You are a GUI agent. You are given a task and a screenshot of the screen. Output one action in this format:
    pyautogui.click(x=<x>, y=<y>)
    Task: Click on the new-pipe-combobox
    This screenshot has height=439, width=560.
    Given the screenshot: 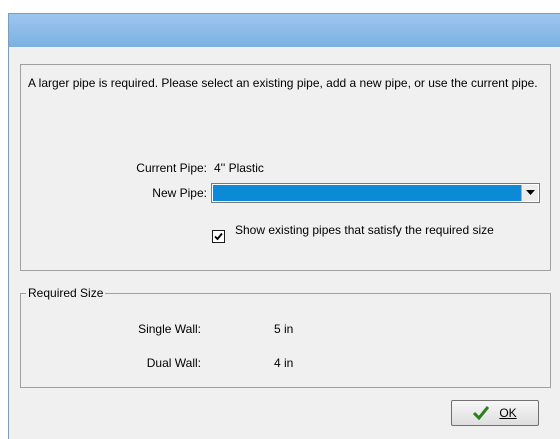 What is the action you would take?
    pyautogui.click(x=375, y=193)
    